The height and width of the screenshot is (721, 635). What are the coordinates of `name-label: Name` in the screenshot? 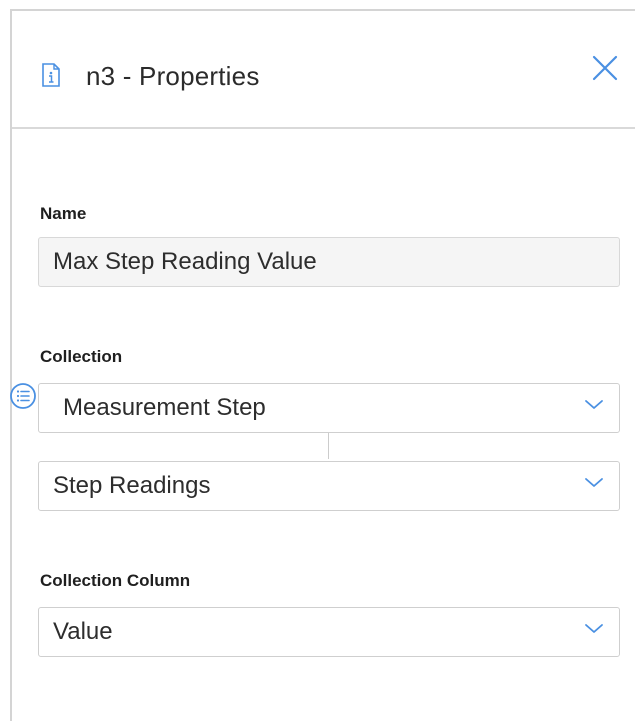 It's located at (63, 213).